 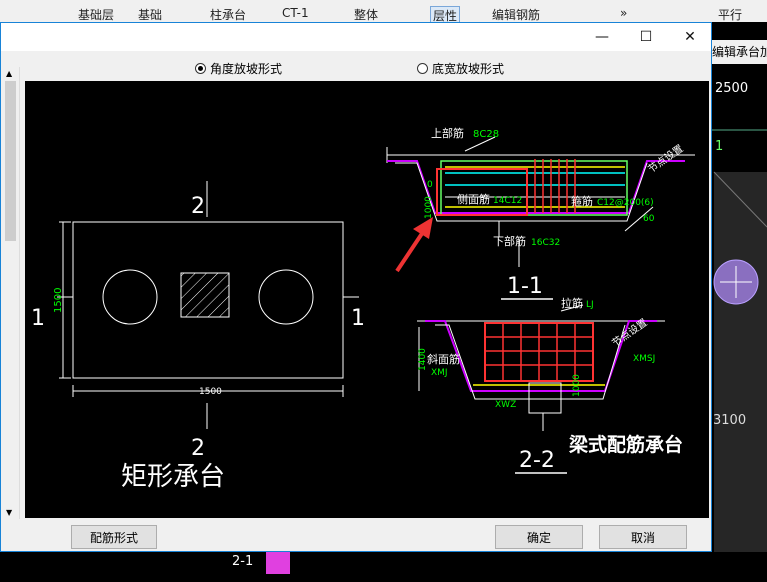 I want to click on tab-floor: 基础层, so click(x=96, y=14).